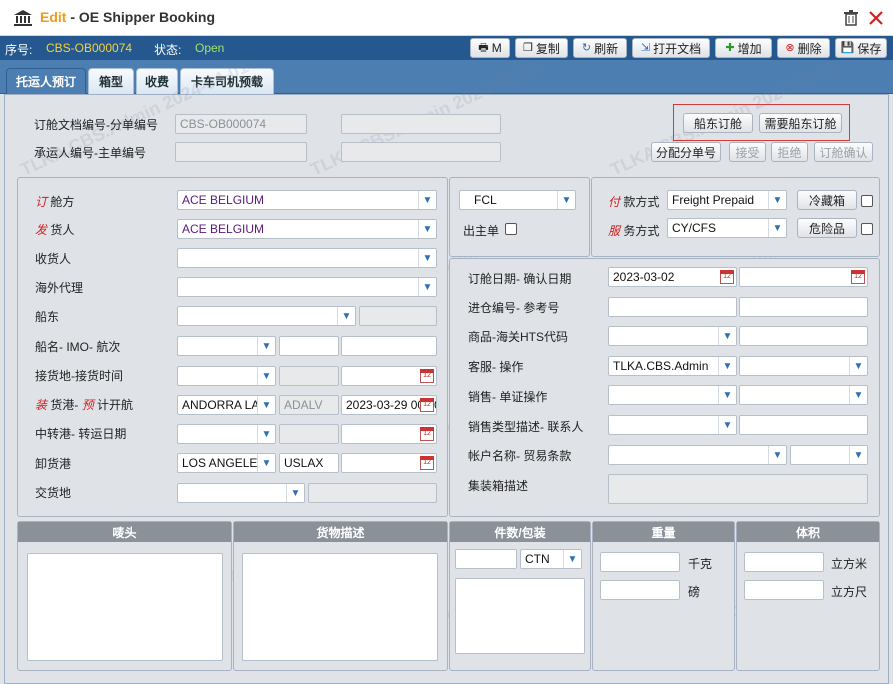 The width and height of the screenshot is (893, 684). What do you see at coordinates (541, 48) in the screenshot?
I see `copy-button: ❐ 复制` at bounding box center [541, 48].